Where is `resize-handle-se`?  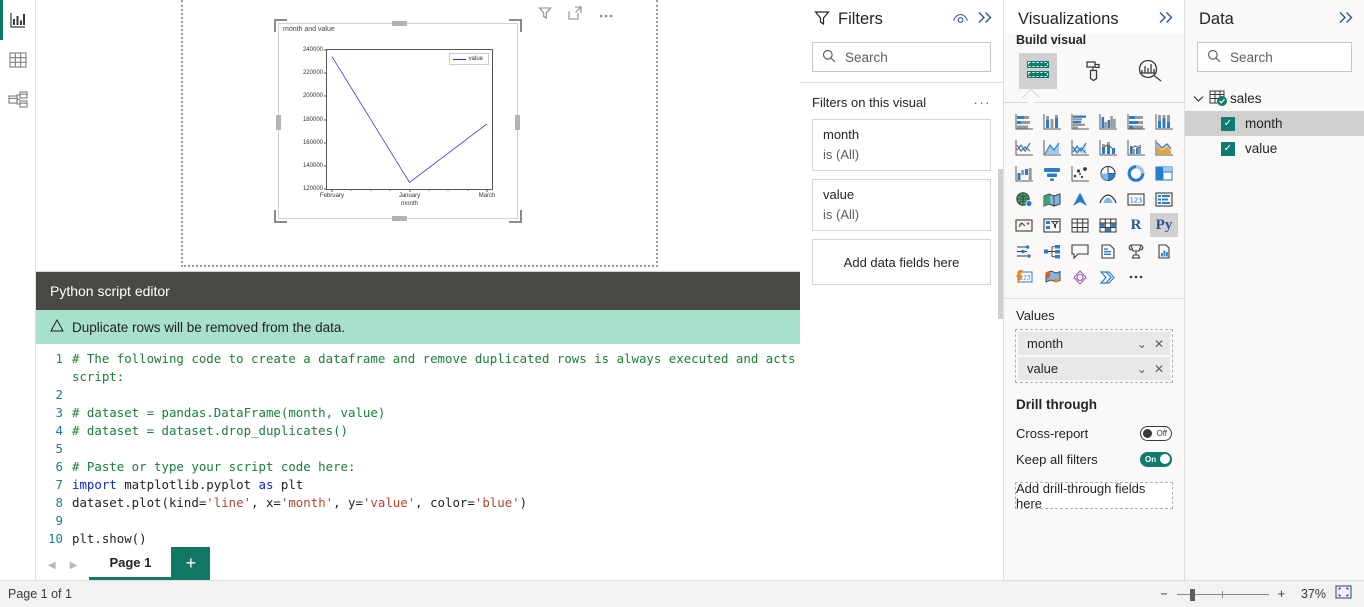
resize-handle-se is located at coordinates (515, 216).